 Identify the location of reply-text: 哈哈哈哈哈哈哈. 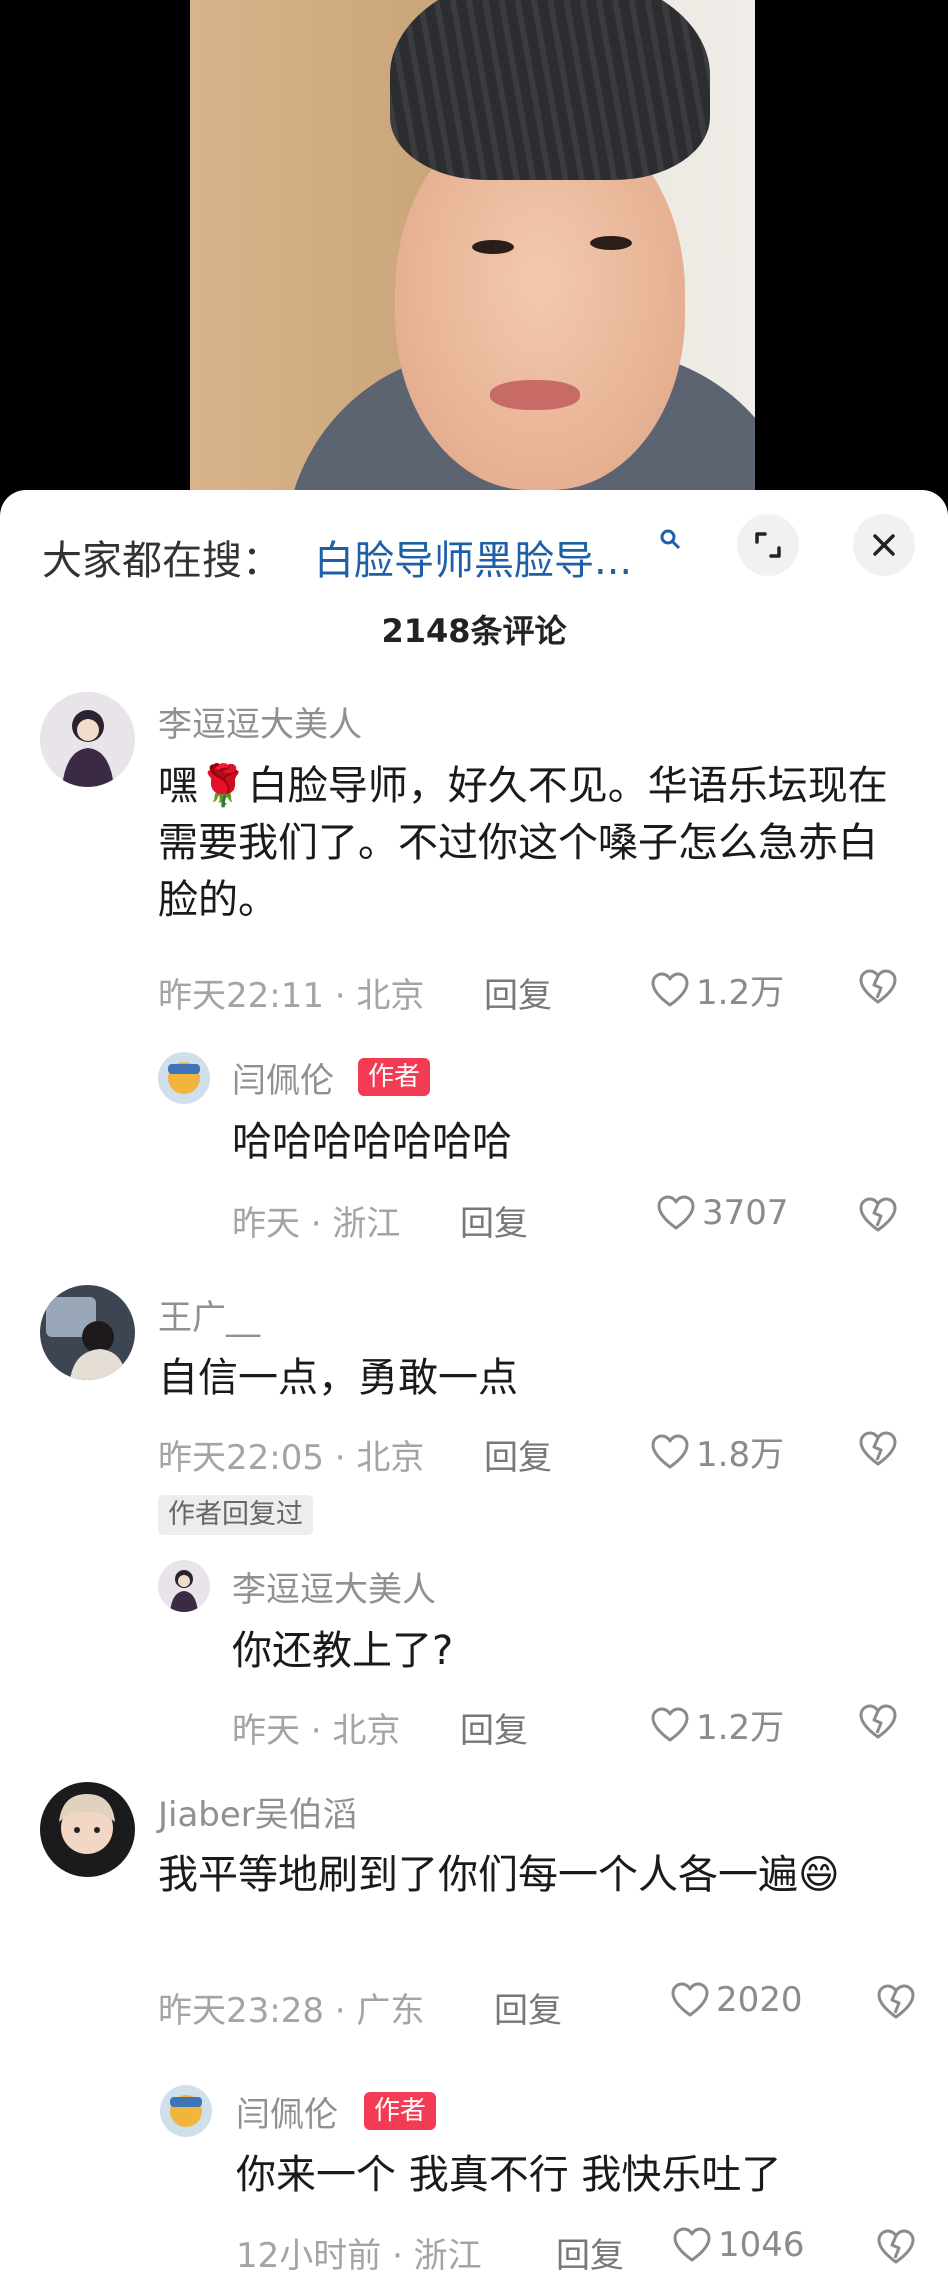
(372, 1142).